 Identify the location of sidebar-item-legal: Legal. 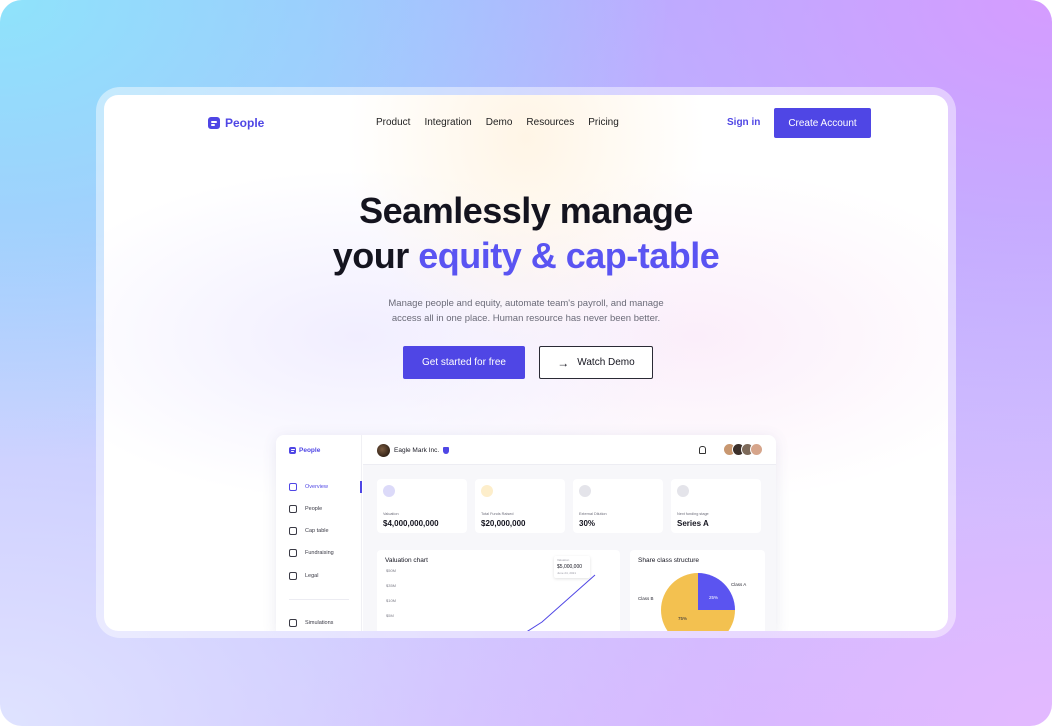
(303, 576).